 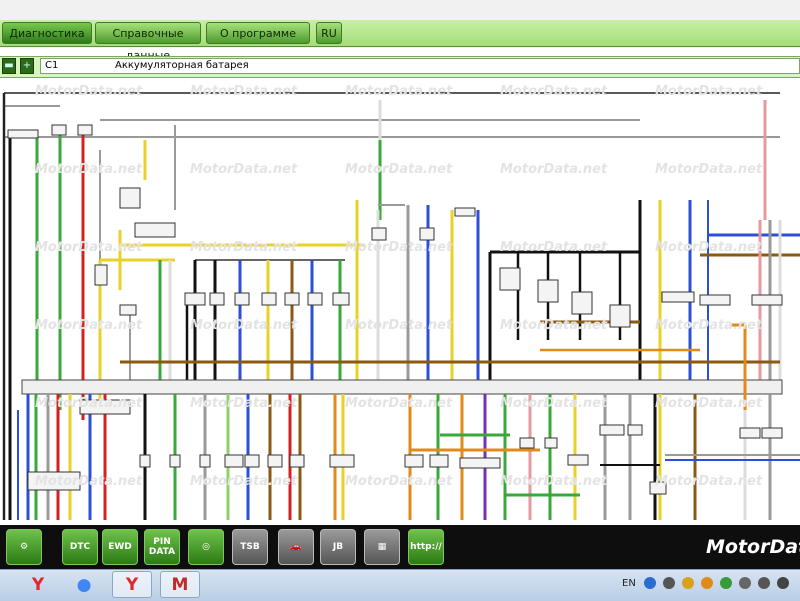 I want to click on menu-tab-about: О программе, so click(x=258, y=33).